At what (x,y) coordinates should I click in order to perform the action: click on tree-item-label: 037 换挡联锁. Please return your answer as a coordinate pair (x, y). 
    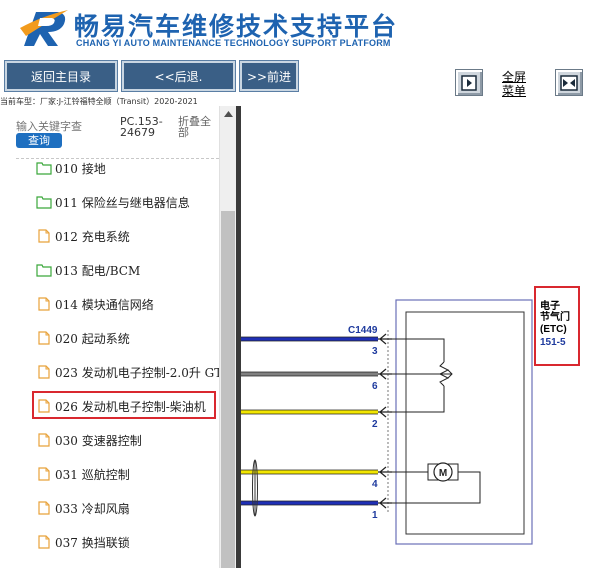
    Looking at the image, I should click on (92, 542).